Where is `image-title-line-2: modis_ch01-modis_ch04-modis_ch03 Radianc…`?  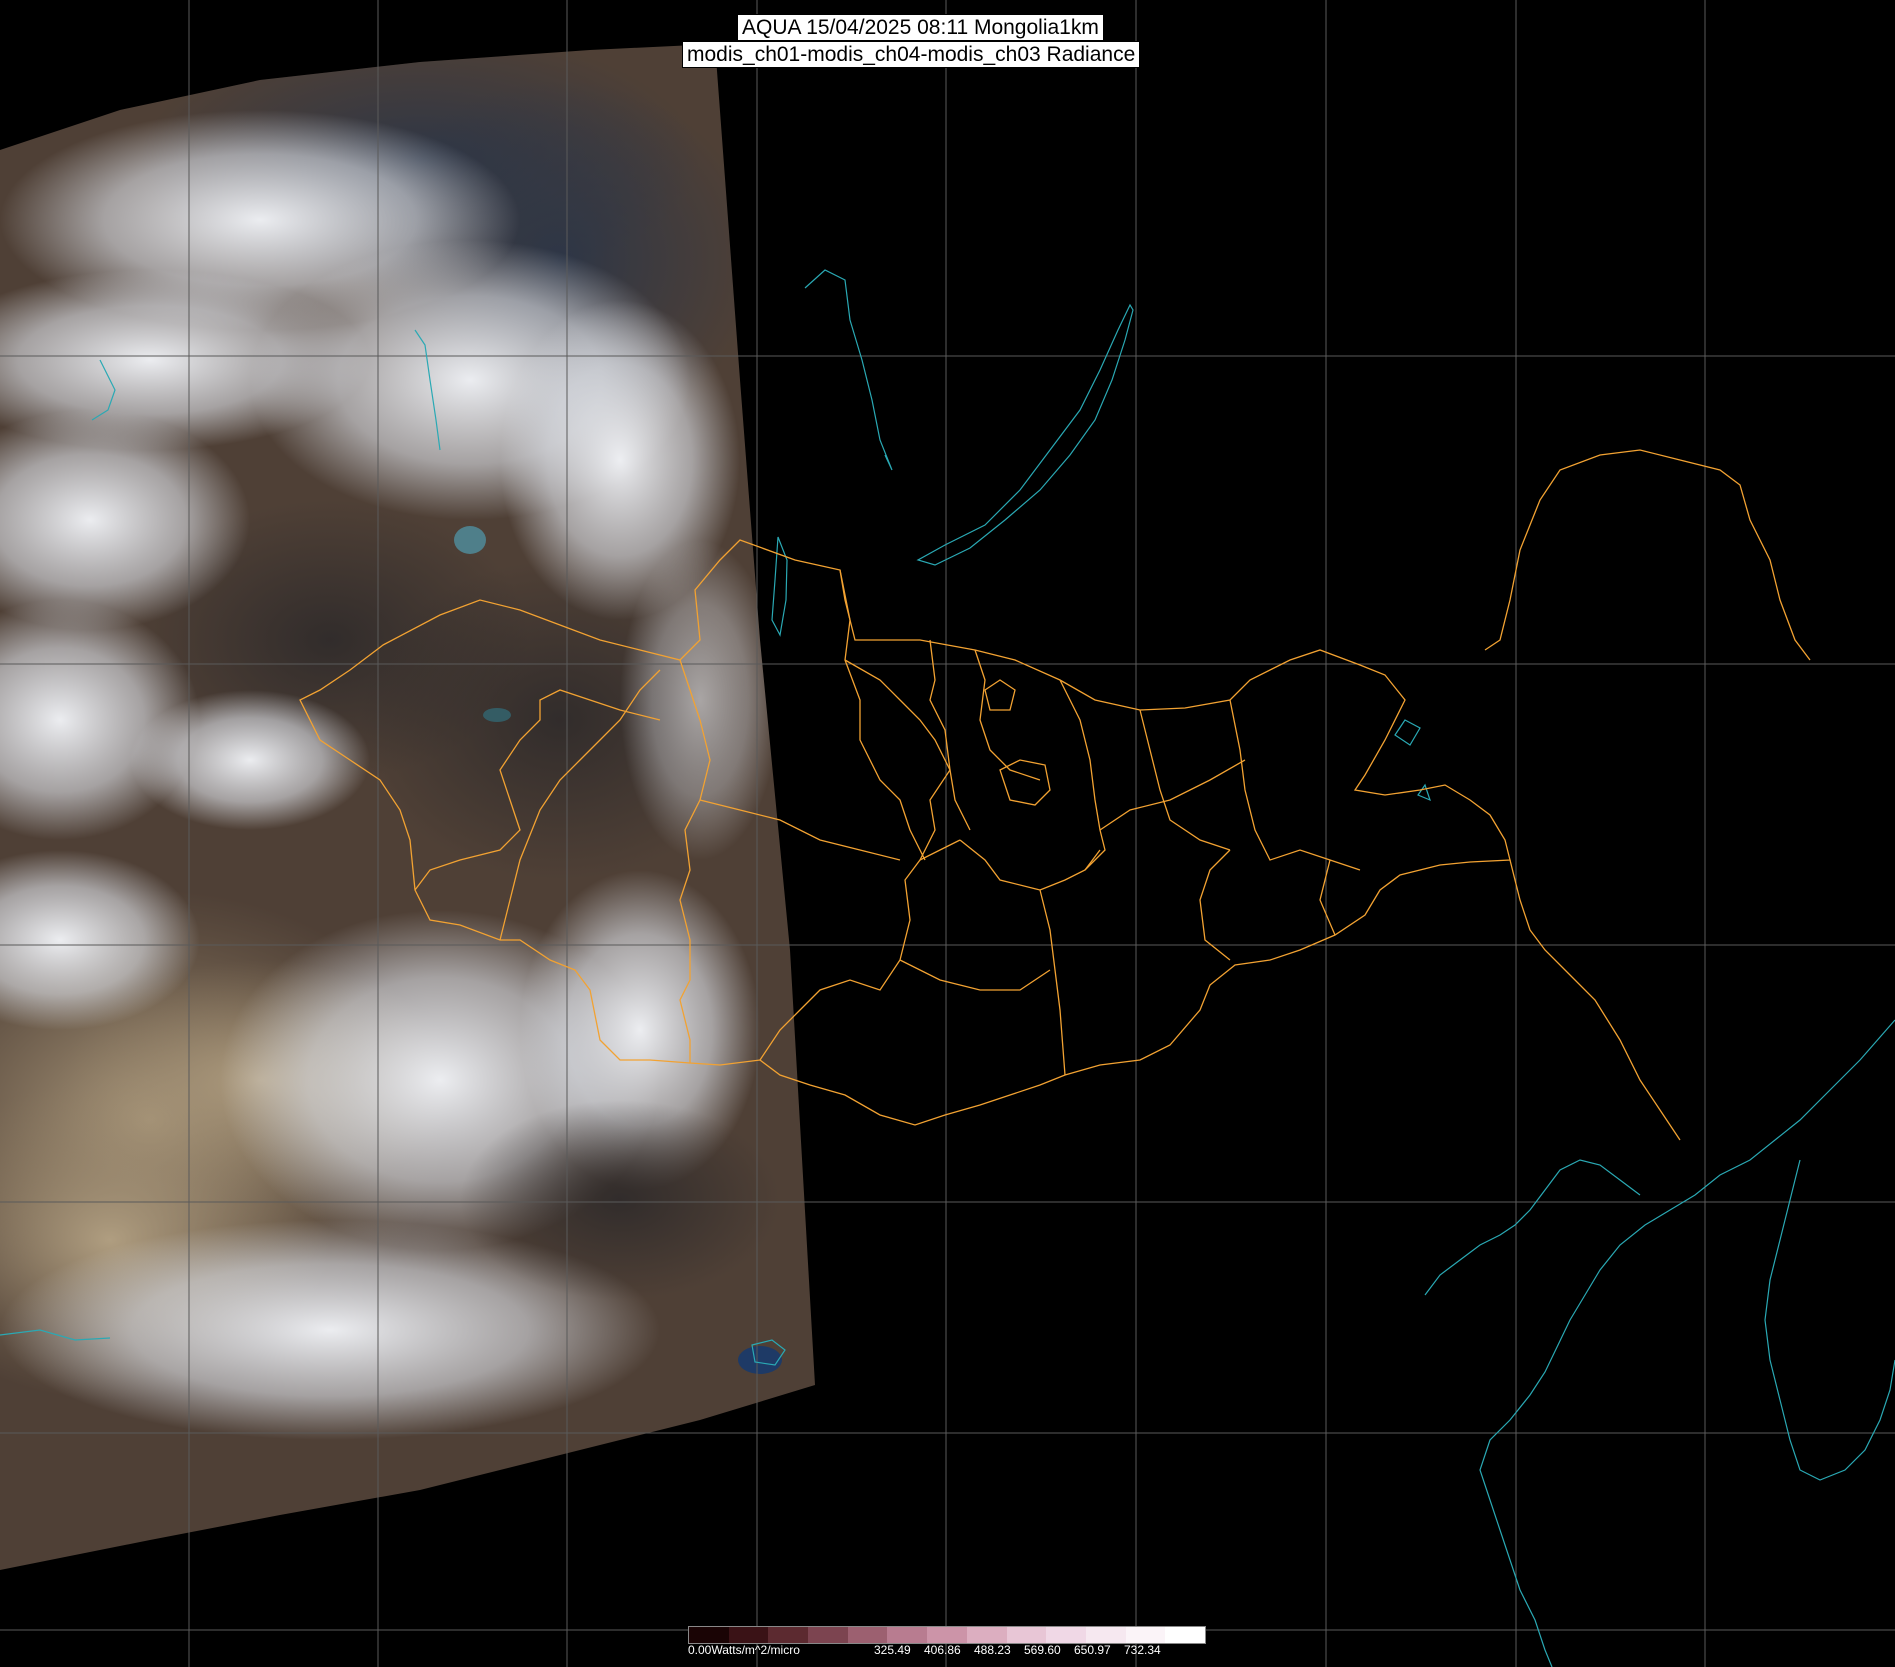
image-title-line-2: modis_ch01-modis_ch04-modis_ch03 Radianc… is located at coordinates (911, 54).